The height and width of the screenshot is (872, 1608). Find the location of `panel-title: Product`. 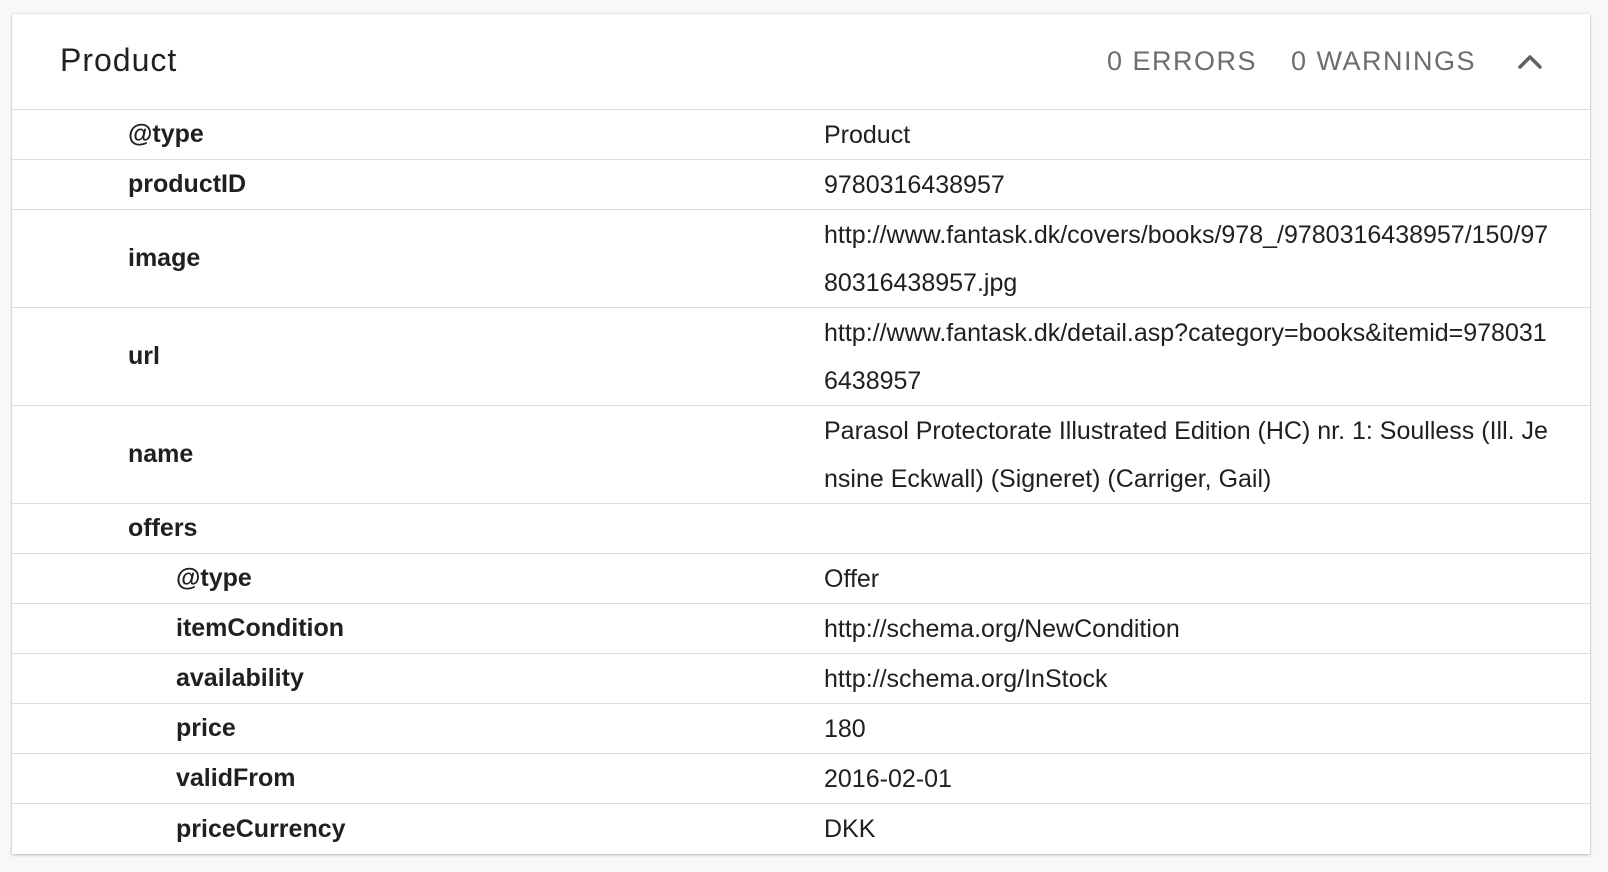

panel-title: Product is located at coordinates (119, 60).